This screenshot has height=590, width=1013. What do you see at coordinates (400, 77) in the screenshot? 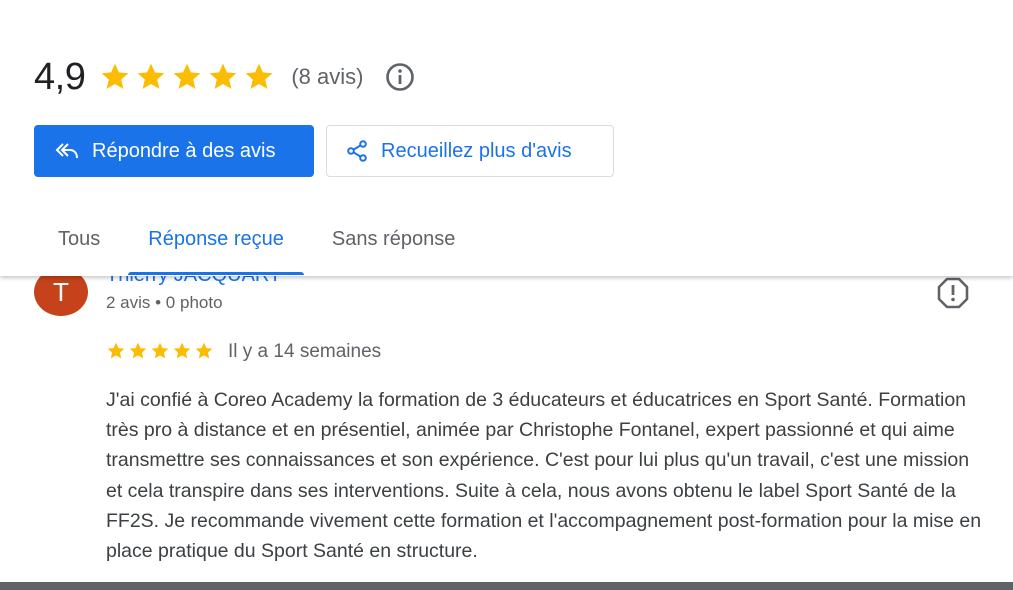
I see `info-icon` at bounding box center [400, 77].